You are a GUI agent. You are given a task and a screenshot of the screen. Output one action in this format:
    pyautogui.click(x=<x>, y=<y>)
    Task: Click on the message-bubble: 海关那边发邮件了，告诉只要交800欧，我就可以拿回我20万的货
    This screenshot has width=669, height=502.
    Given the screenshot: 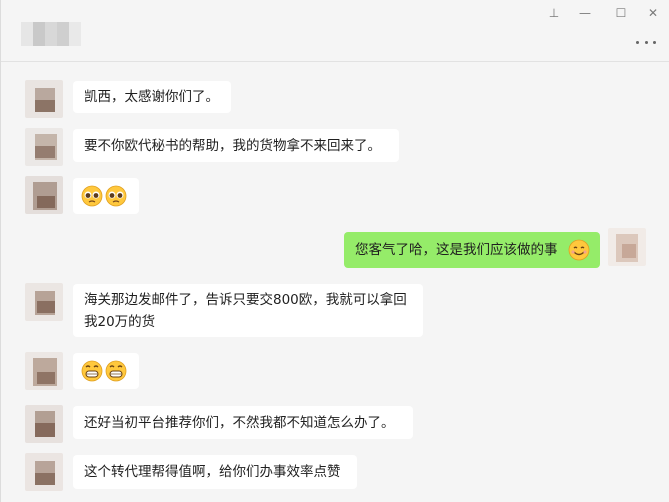 What is the action you would take?
    pyautogui.click(x=248, y=310)
    